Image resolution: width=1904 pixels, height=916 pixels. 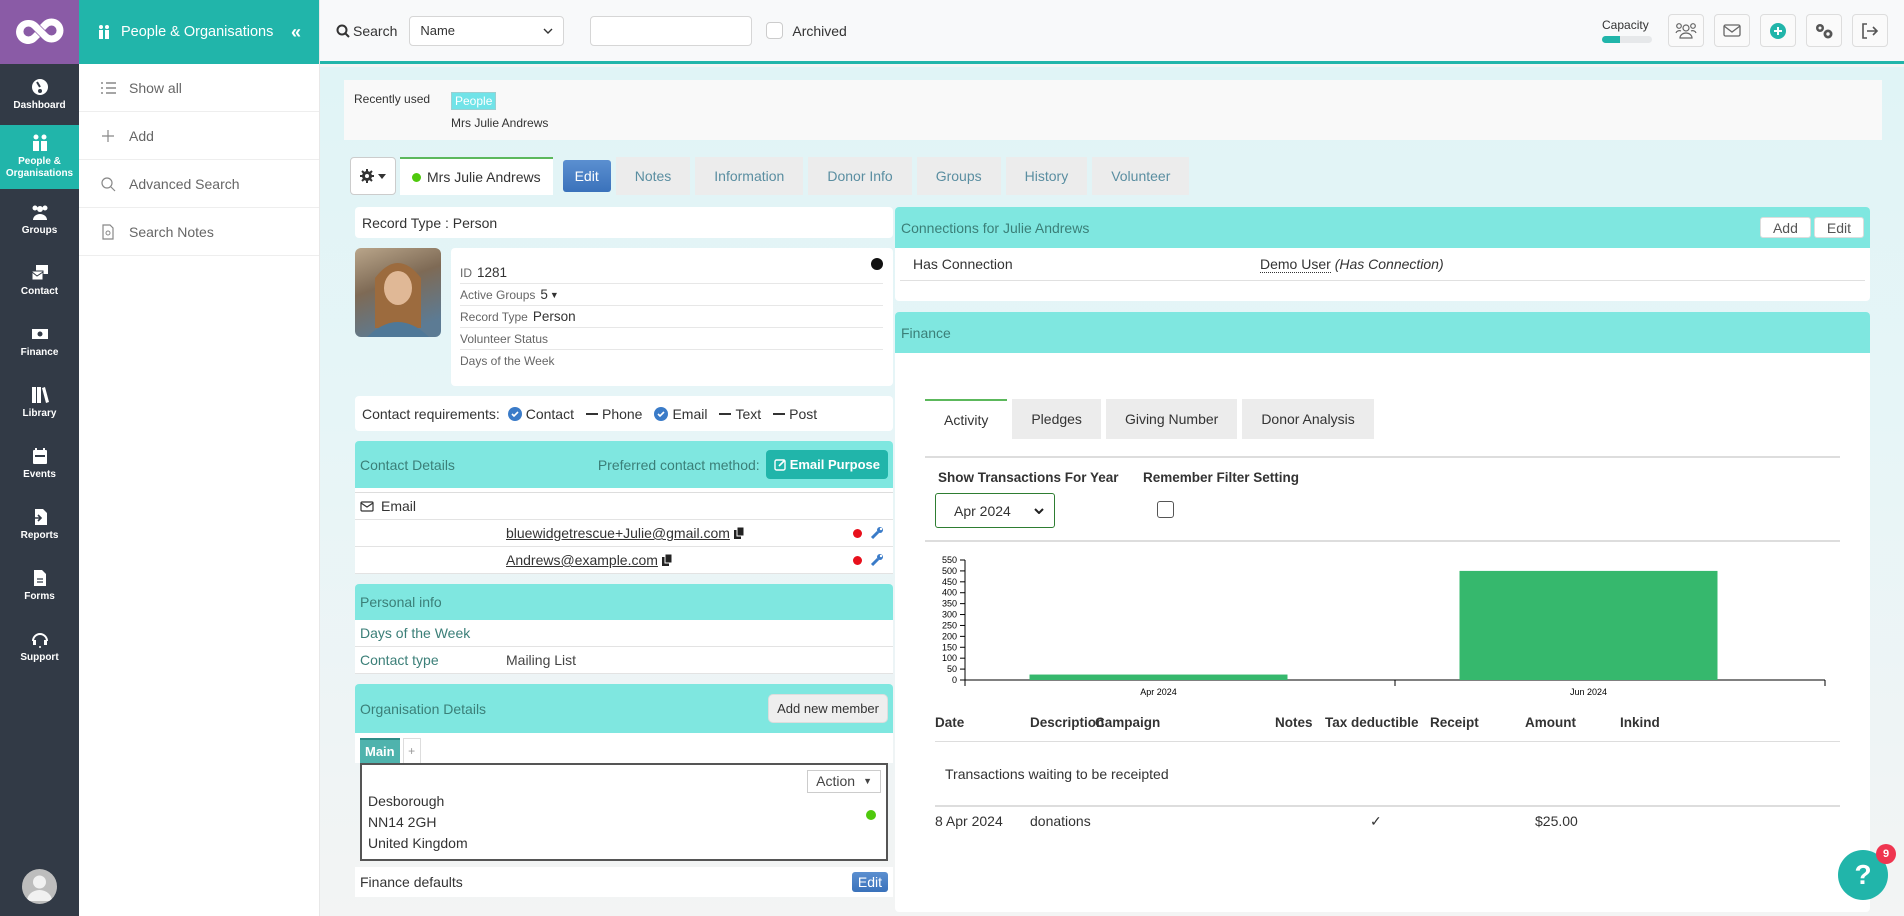 What do you see at coordinates (1867, 872) in the screenshot?
I see `help-button: ? 9` at bounding box center [1867, 872].